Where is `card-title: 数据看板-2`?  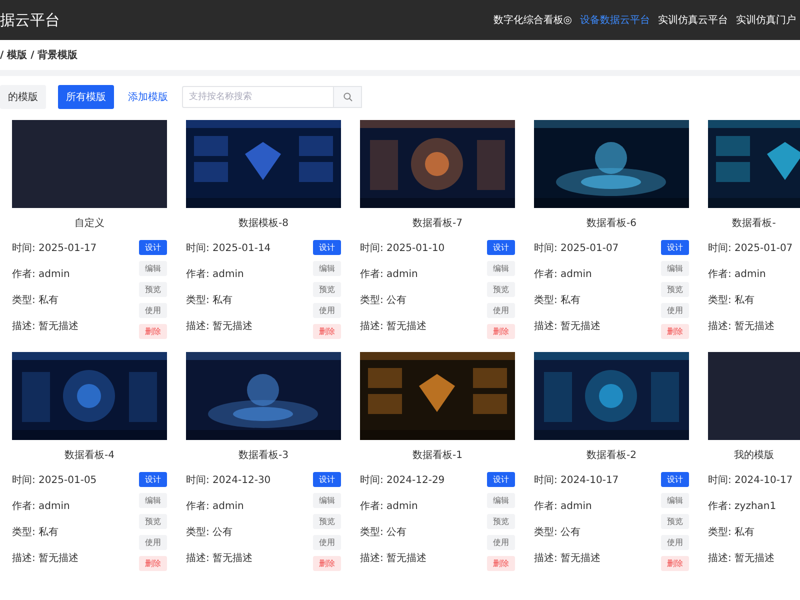
card-title: 数据看板-2 is located at coordinates (612, 455).